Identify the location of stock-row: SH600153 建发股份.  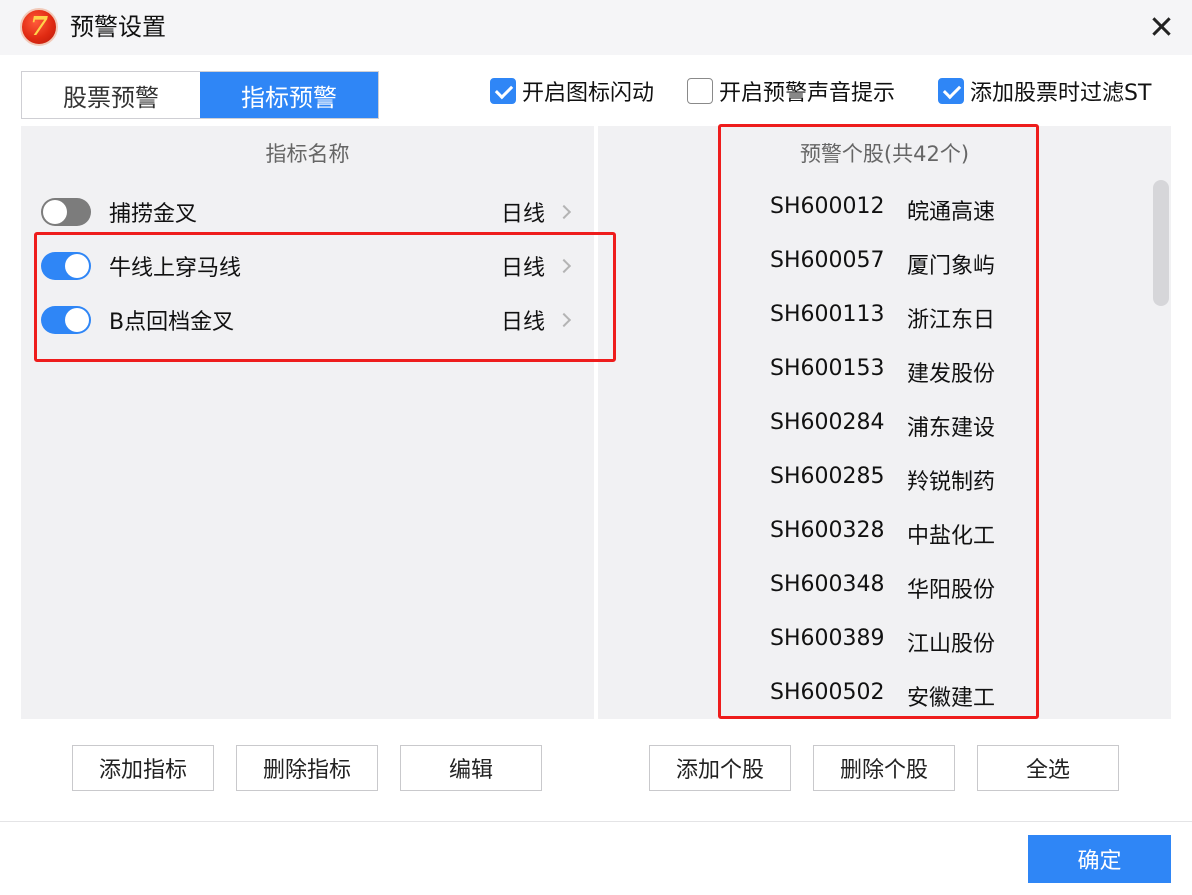
(884, 370).